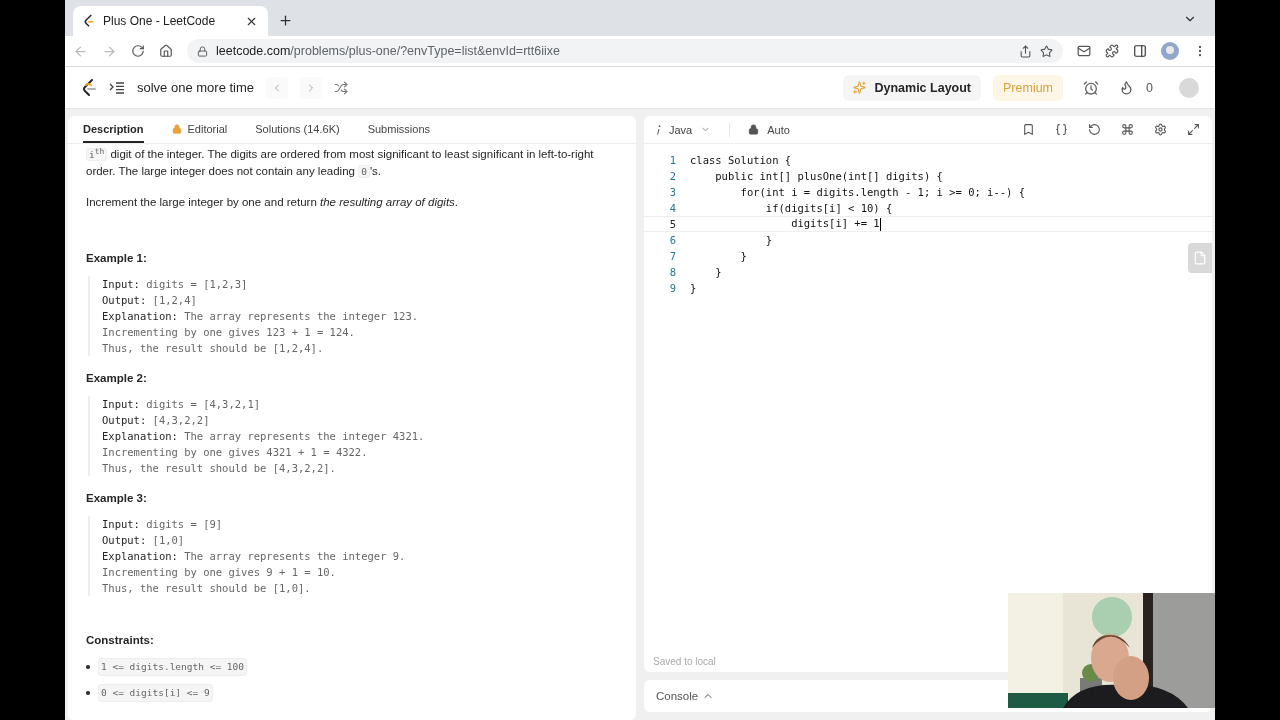  What do you see at coordinates (672, 288) in the screenshot?
I see `line-number: 9` at bounding box center [672, 288].